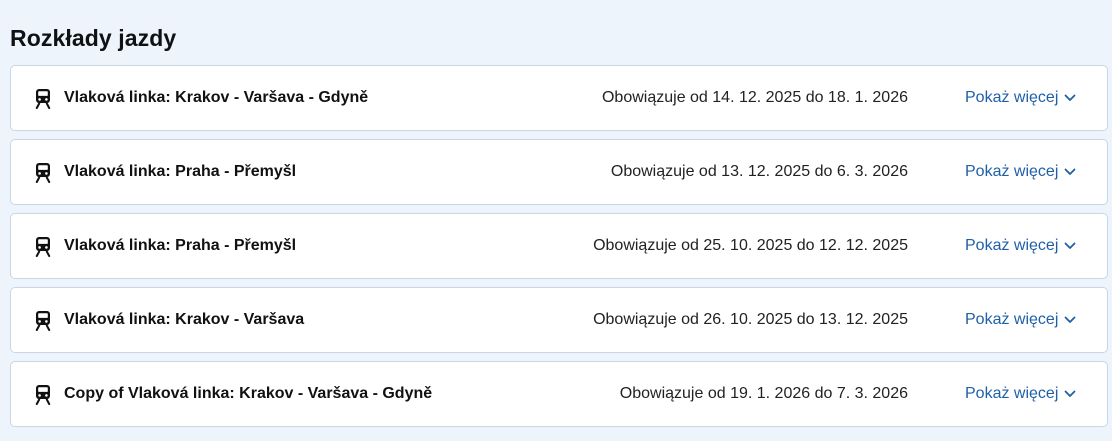  What do you see at coordinates (763, 393) in the screenshot?
I see `validity-period: Obowiązuje od 19. 1. 2026 do 7. 3. 2026` at bounding box center [763, 393].